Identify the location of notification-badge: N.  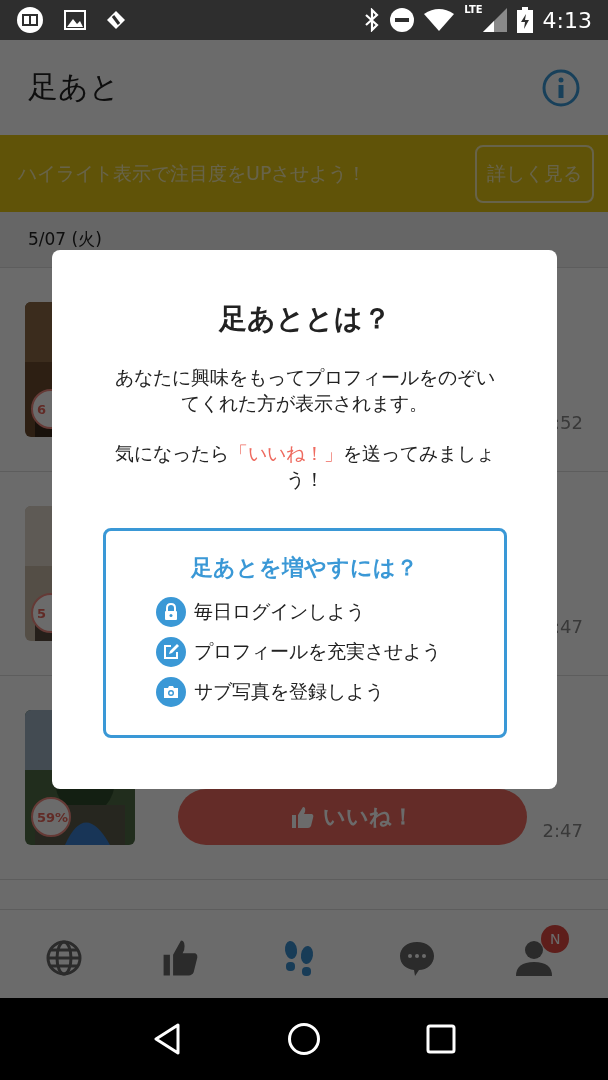
(555, 939).